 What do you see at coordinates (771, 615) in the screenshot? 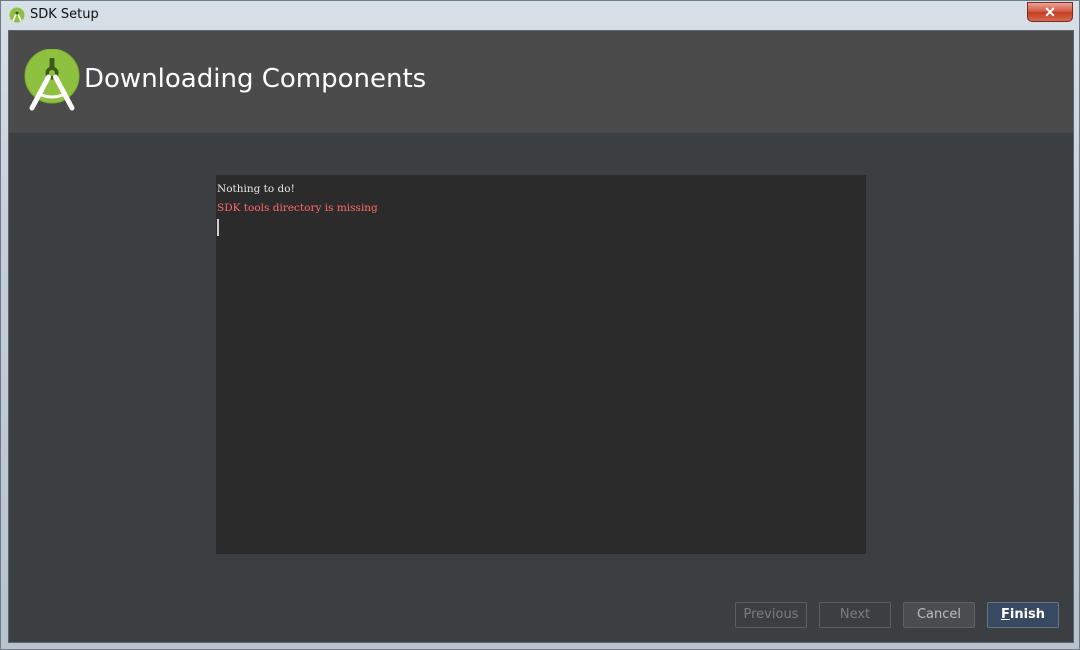
I see `previous-button: Previous` at bounding box center [771, 615].